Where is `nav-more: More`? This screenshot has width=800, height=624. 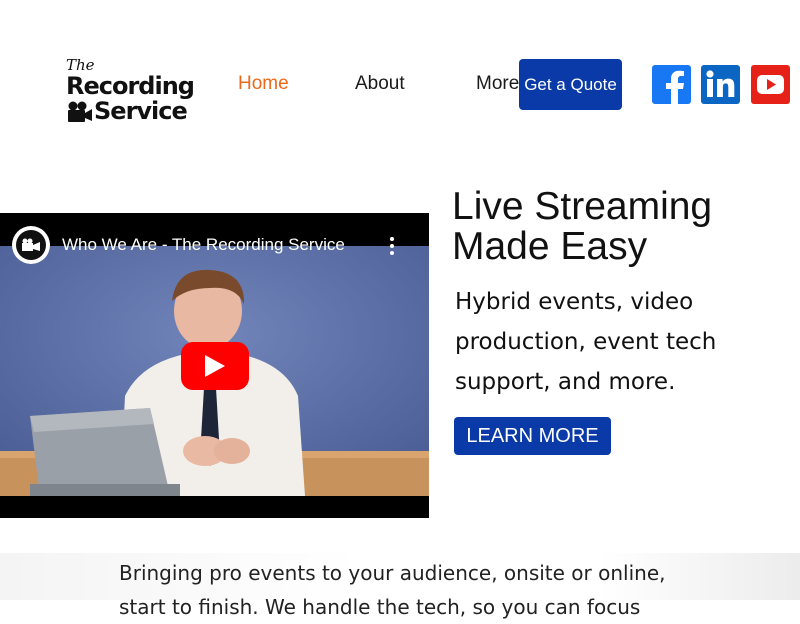
nav-more: More is located at coordinates (497, 84).